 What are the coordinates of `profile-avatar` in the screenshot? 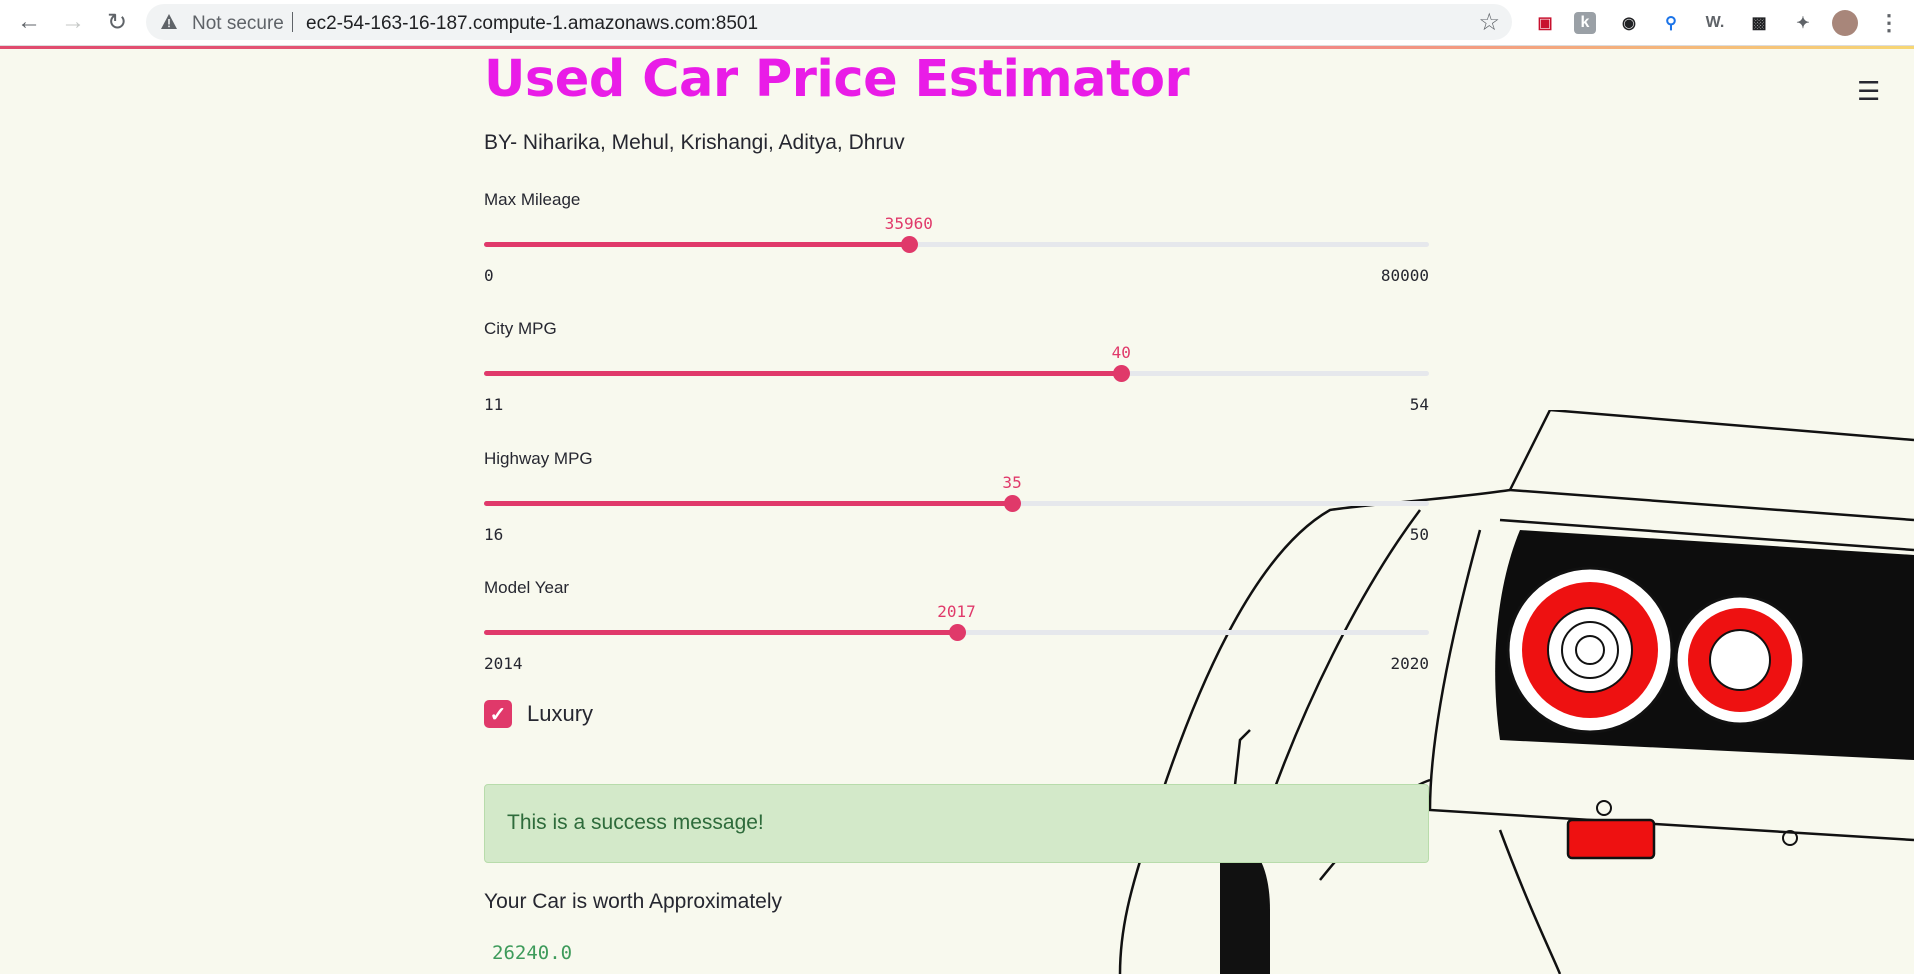 It's located at (1845, 23).